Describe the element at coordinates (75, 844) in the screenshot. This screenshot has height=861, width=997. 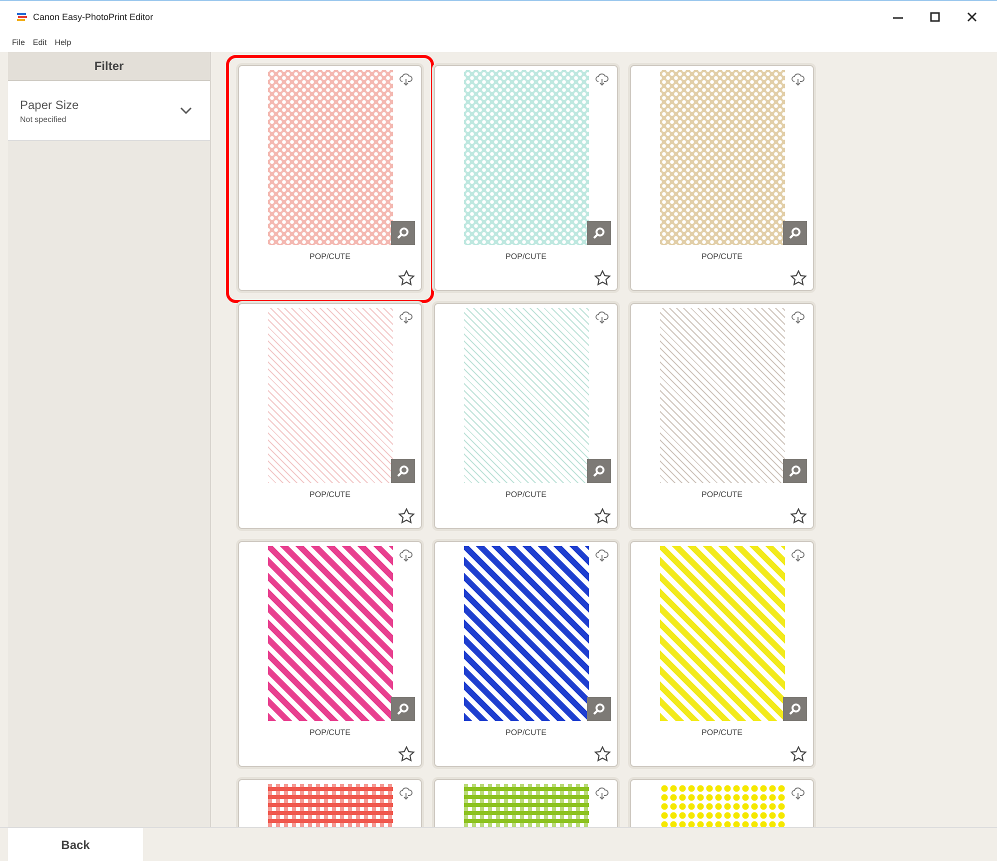
I see `back-button: Back` at that location.